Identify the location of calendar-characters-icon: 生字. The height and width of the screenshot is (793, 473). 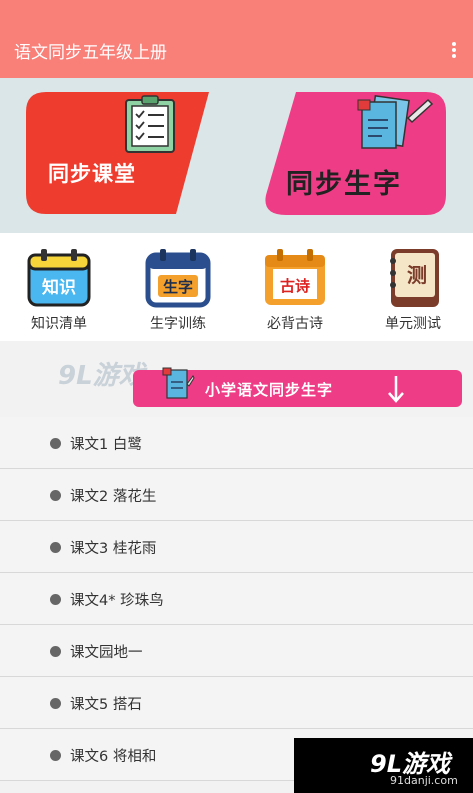
(178, 278).